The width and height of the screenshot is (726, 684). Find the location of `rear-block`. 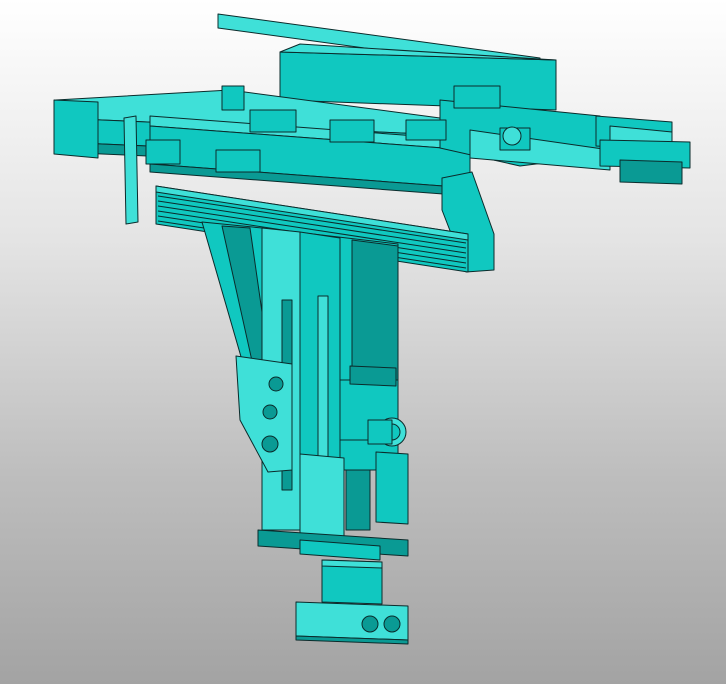

rear-block is located at coordinates (418, 81).